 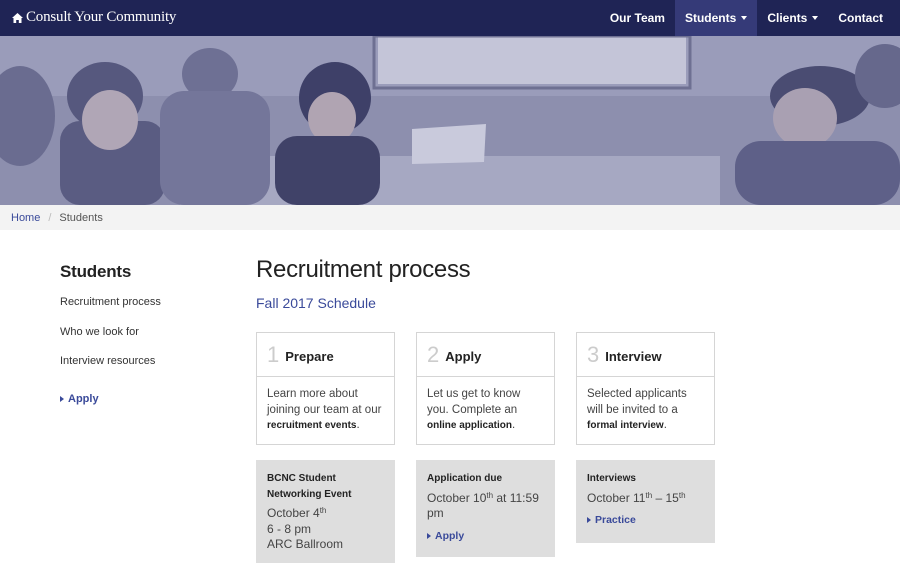 I want to click on step-bold-text: formal interview, so click(x=625, y=425).